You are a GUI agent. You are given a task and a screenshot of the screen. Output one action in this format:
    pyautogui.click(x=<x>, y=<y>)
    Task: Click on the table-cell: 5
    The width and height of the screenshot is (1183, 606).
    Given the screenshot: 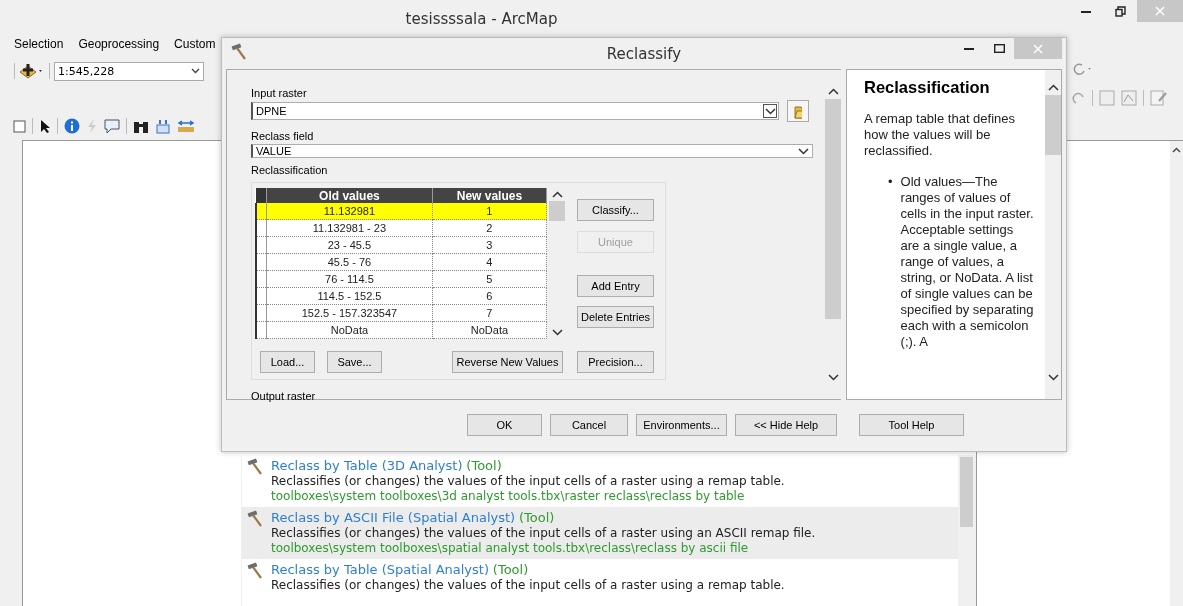 What is the action you would take?
    pyautogui.click(x=489, y=279)
    